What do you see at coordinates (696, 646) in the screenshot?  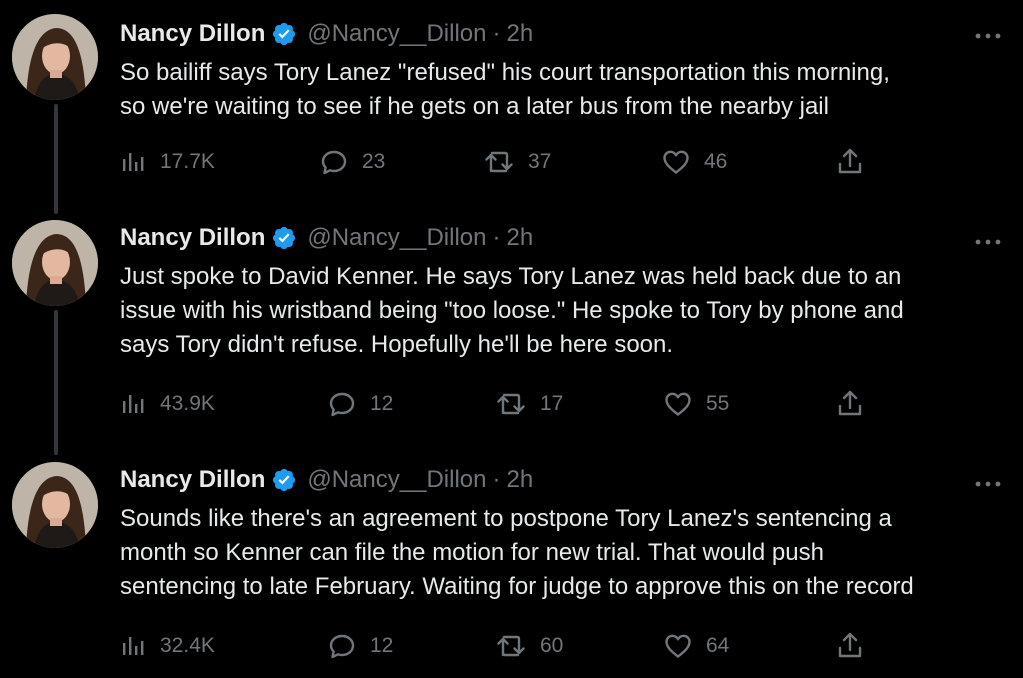 I see `like-button: 64` at bounding box center [696, 646].